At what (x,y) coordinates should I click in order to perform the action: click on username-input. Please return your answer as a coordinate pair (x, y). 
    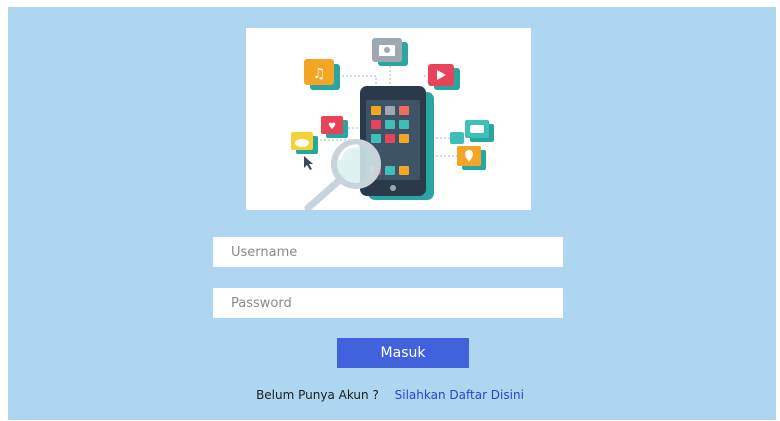
    Looking at the image, I should click on (388, 252).